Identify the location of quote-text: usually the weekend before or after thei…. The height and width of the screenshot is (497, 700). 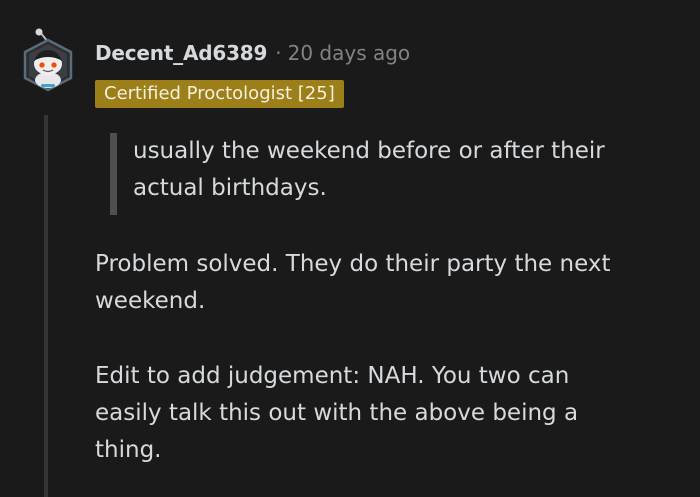
(410, 170).